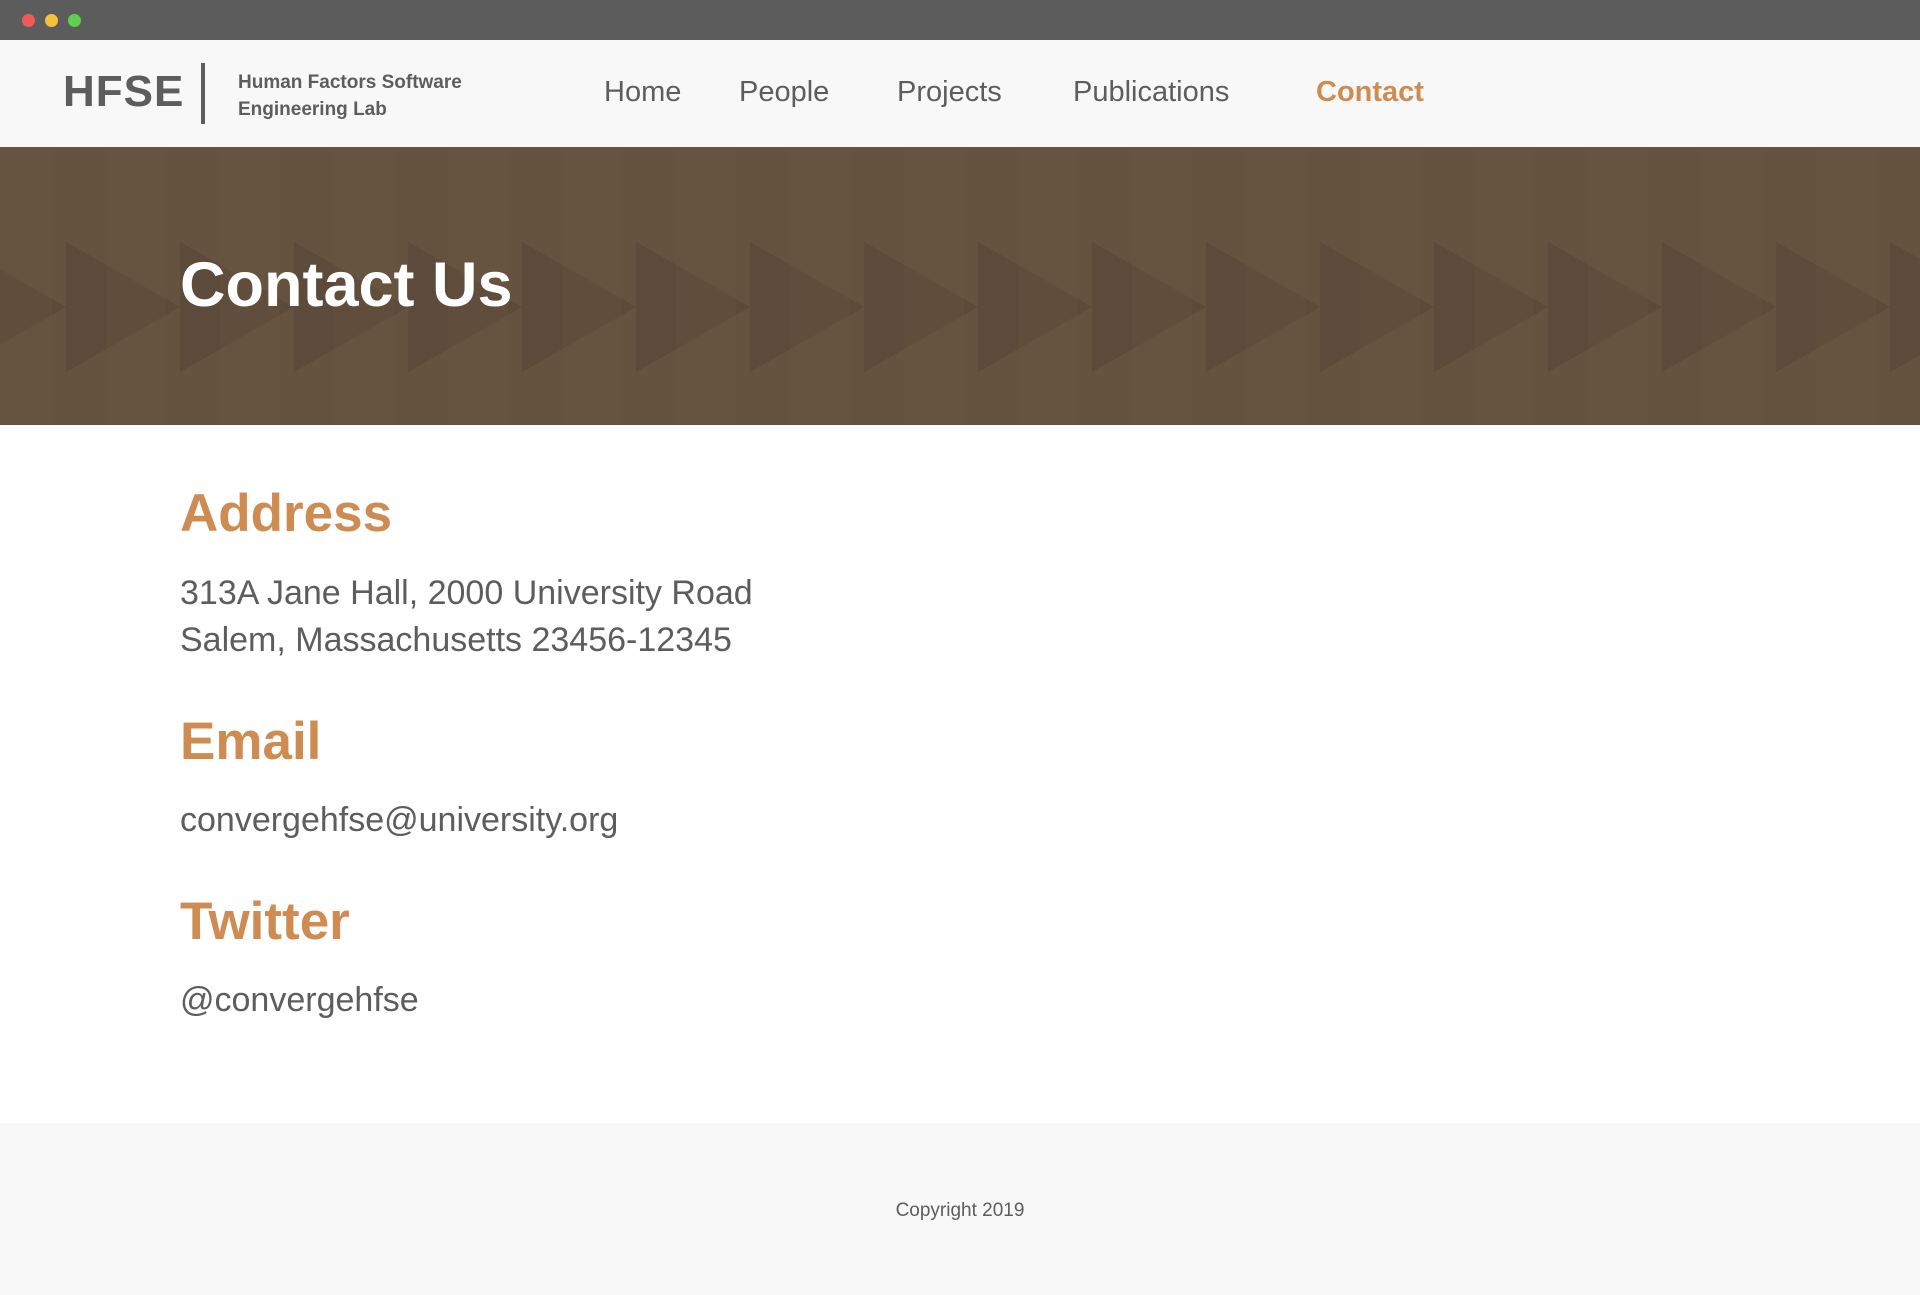 The image size is (1920, 1295). Describe the element at coordinates (265, 921) in the screenshot. I see `twitter-heading: Twitter` at that location.